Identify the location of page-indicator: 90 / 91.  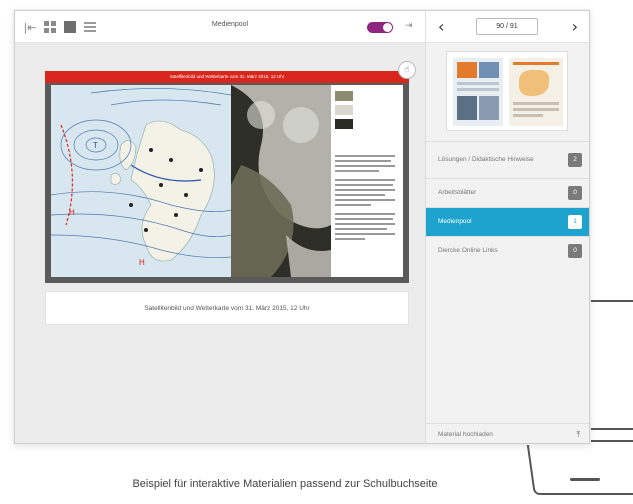
(507, 26).